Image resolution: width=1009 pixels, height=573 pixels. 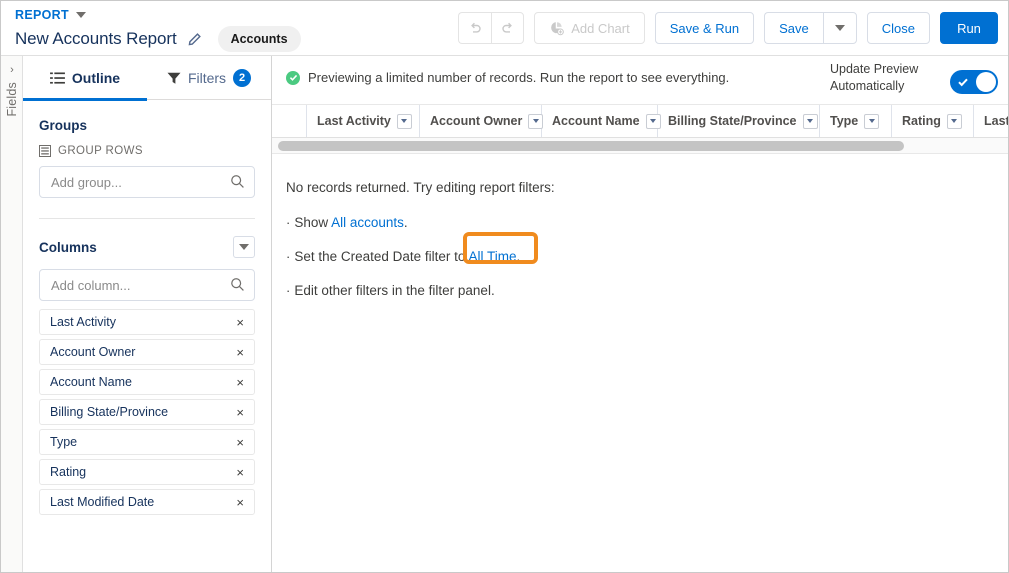 What do you see at coordinates (986, 82) in the screenshot?
I see `toggle-knob` at bounding box center [986, 82].